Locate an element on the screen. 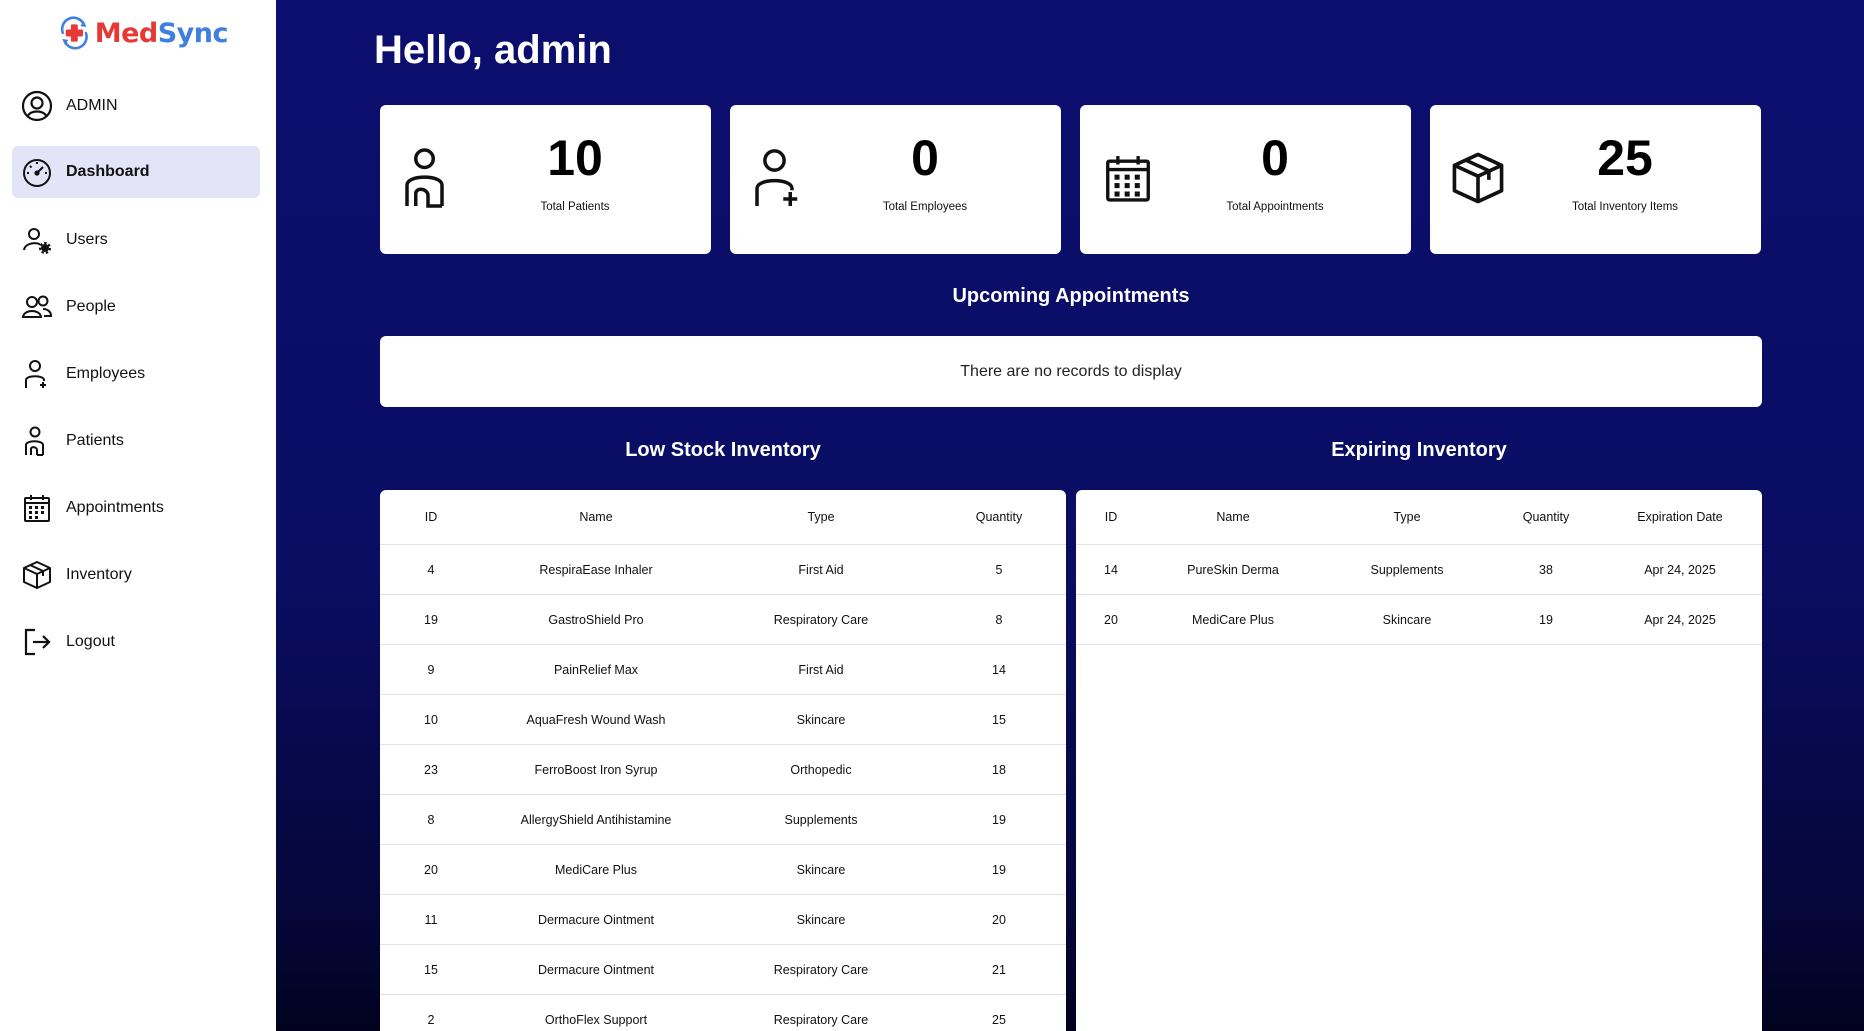 The width and height of the screenshot is (1864, 1031). cell-id: 15 is located at coordinates (431, 969).